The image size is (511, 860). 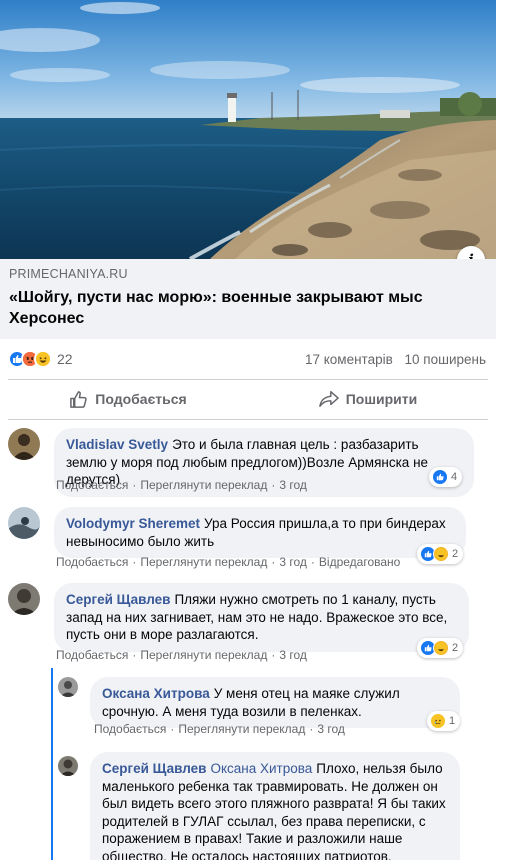 What do you see at coordinates (52, 764) in the screenshot?
I see `reply-thread-line` at bounding box center [52, 764].